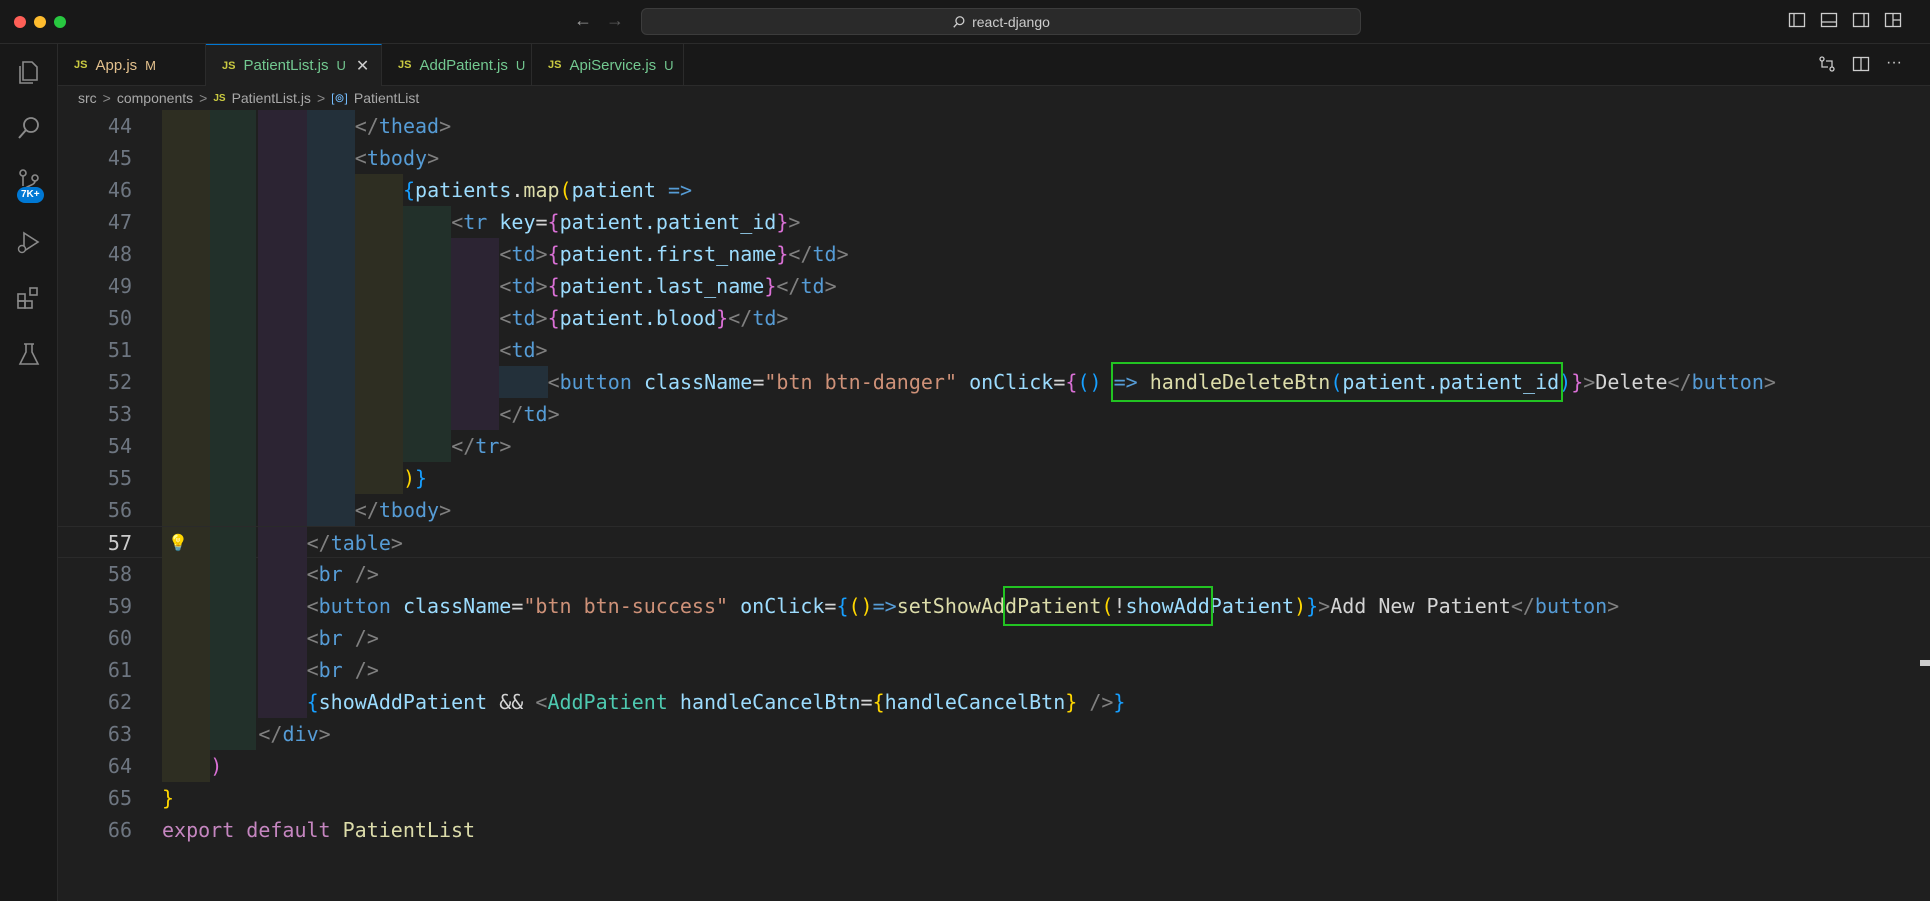 This screenshot has height=901, width=1930. What do you see at coordinates (95, 478) in the screenshot?
I see `line-number: 55` at bounding box center [95, 478].